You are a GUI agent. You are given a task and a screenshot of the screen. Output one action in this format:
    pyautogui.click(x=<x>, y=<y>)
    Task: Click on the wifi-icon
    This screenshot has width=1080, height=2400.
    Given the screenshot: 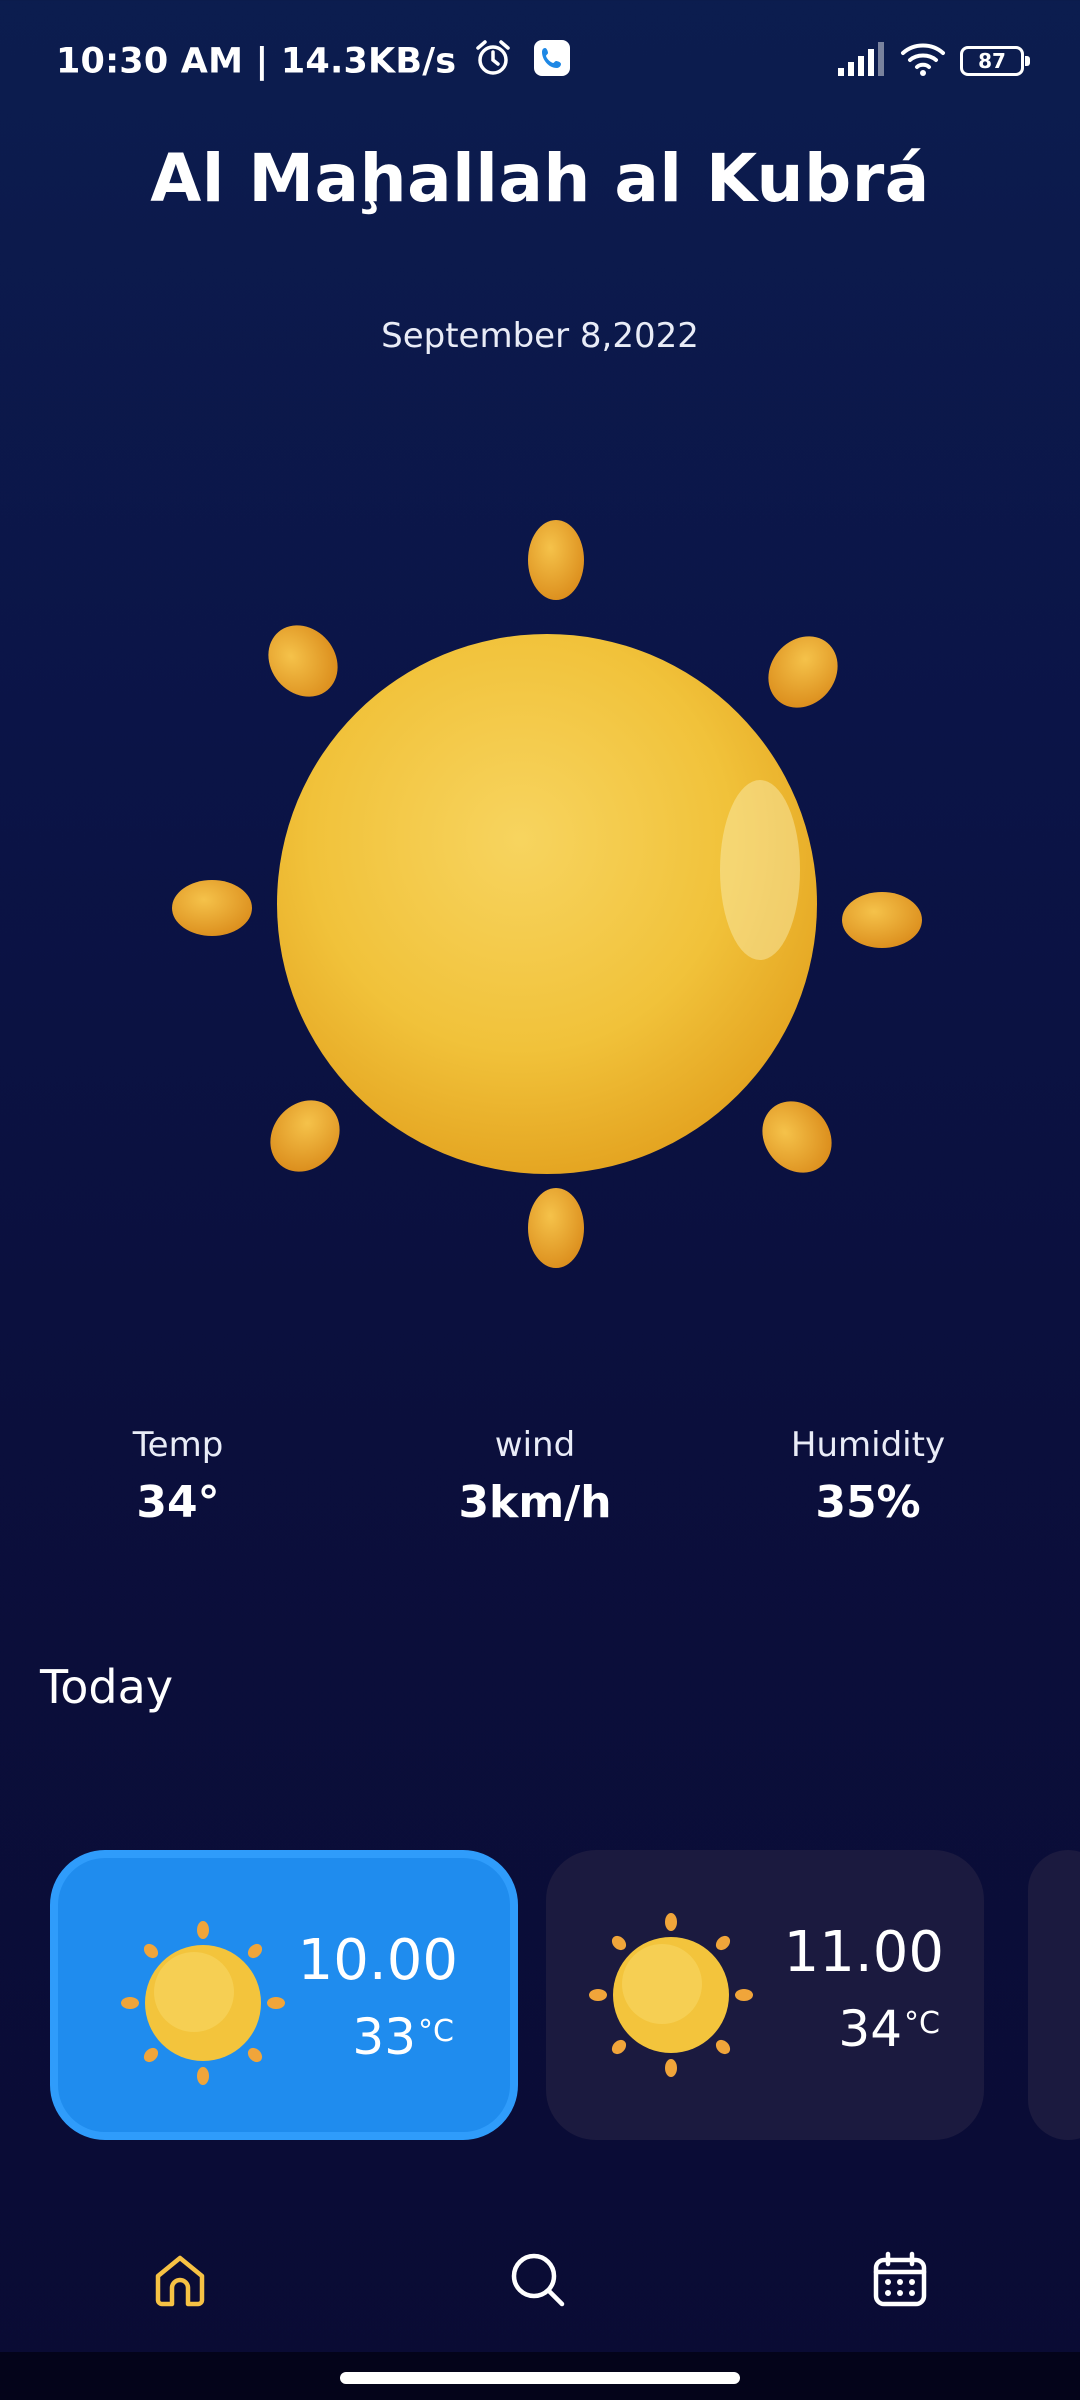 What is the action you would take?
    pyautogui.click(x=923, y=61)
    